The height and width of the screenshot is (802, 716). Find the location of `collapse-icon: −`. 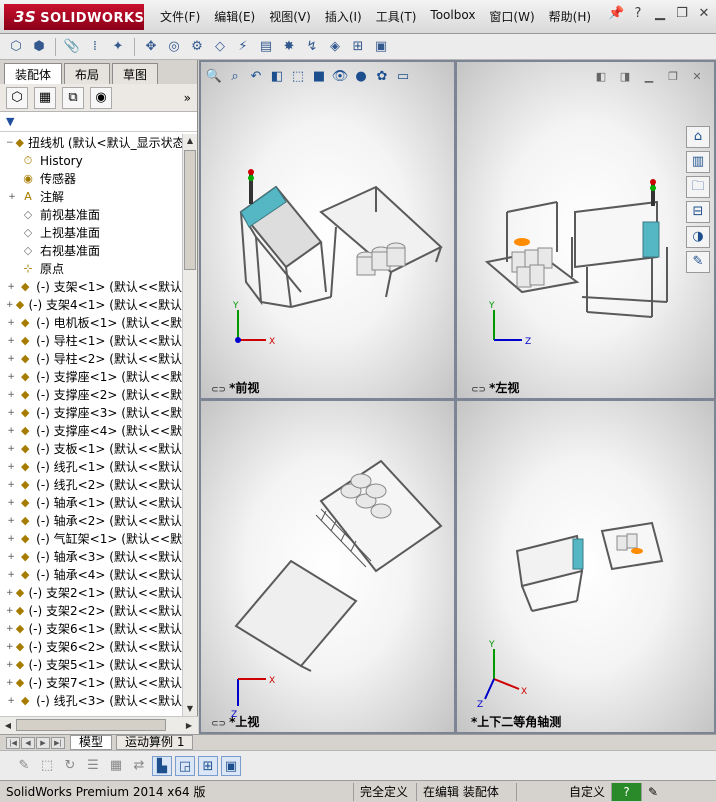

collapse-icon: − is located at coordinates (10, 143).